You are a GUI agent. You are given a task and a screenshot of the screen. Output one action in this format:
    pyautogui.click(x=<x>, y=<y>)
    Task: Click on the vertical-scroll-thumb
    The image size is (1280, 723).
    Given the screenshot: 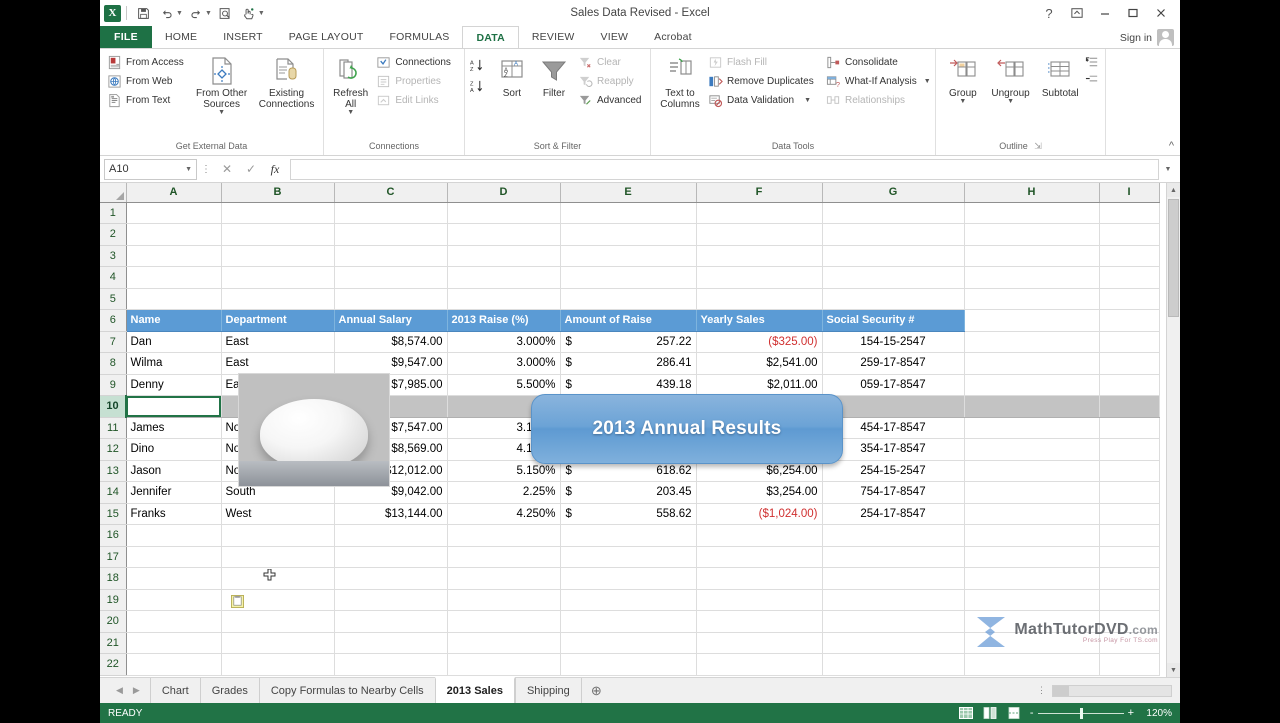 What is the action you would take?
    pyautogui.click(x=1173, y=258)
    